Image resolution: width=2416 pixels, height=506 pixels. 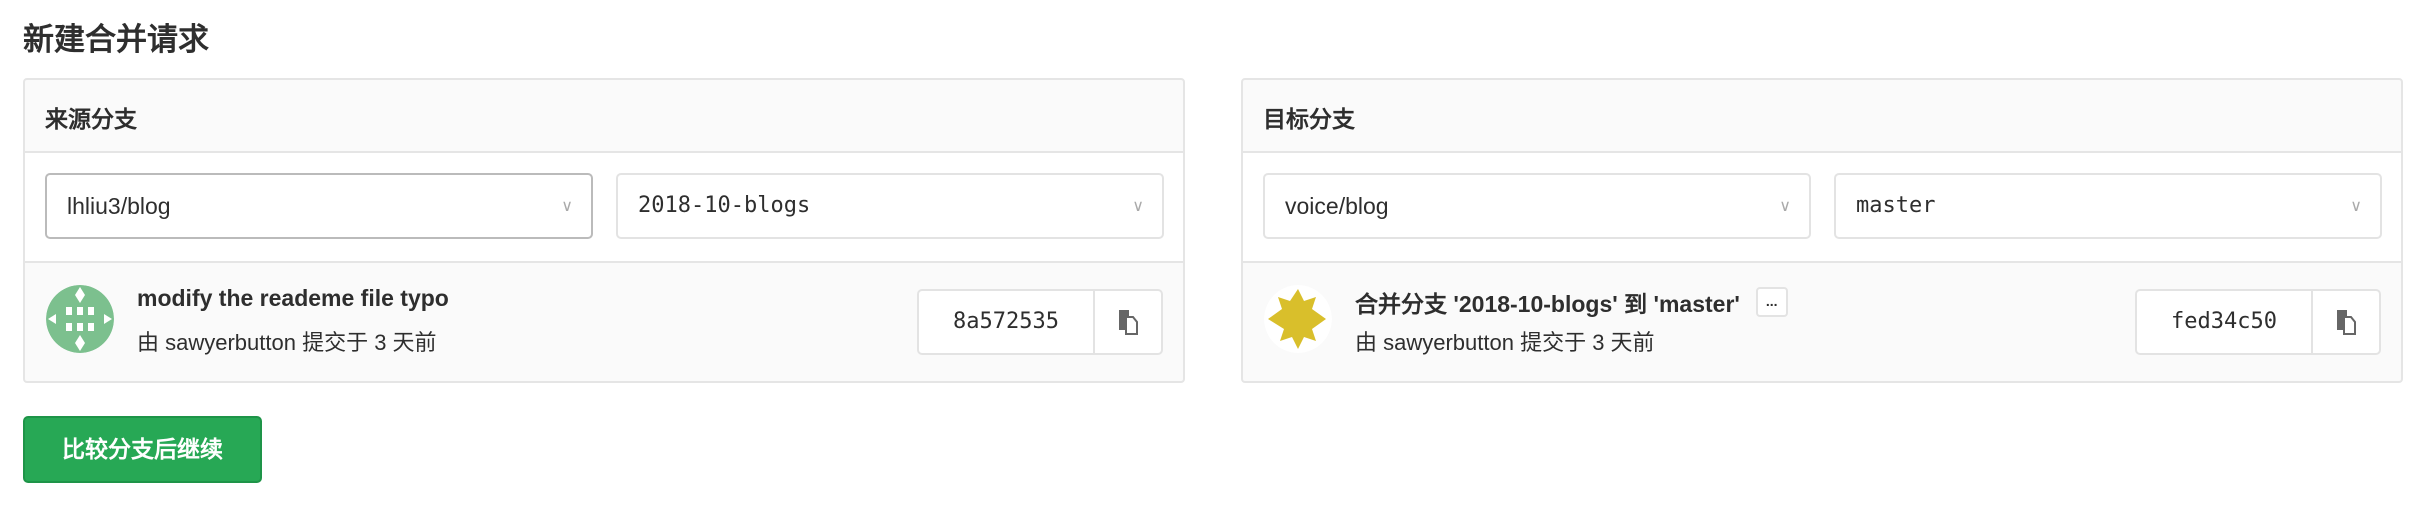 What do you see at coordinates (890, 206) in the screenshot?
I see `source-branch-select: 2018-10-blogs ∨` at bounding box center [890, 206].